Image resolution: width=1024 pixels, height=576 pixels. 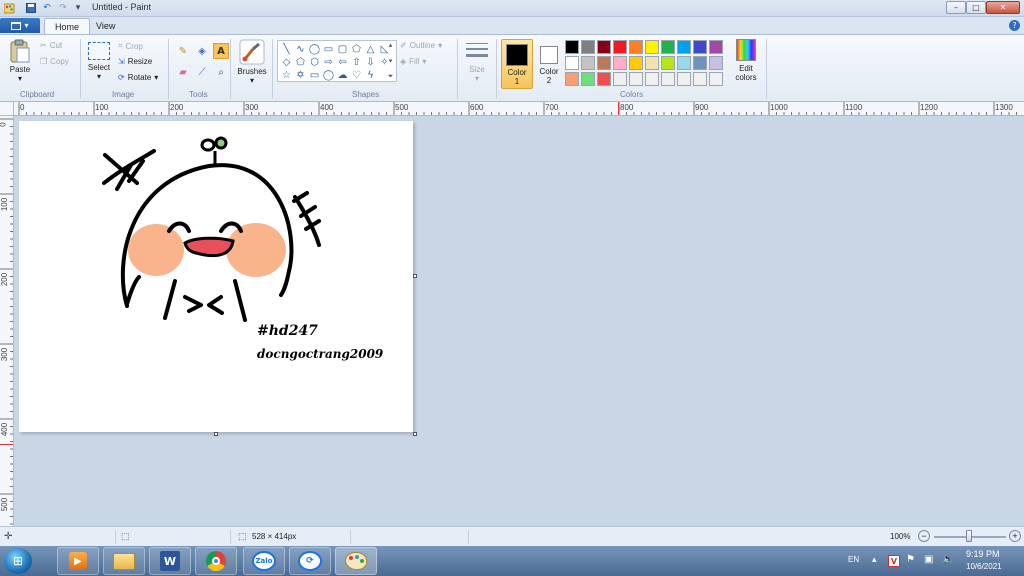 What do you see at coordinates (356, 561) in the screenshot?
I see `taskbar-paint` at bounding box center [356, 561].